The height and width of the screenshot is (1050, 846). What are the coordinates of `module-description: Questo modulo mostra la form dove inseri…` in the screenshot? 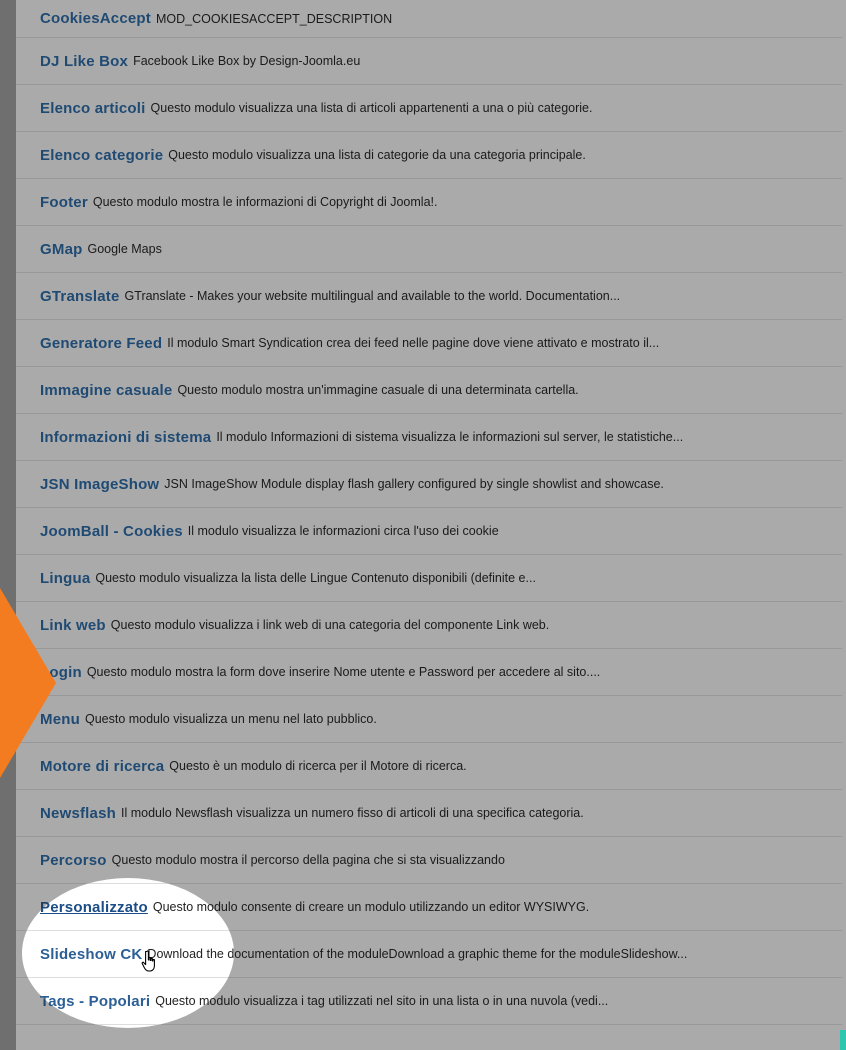 It's located at (343, 672).